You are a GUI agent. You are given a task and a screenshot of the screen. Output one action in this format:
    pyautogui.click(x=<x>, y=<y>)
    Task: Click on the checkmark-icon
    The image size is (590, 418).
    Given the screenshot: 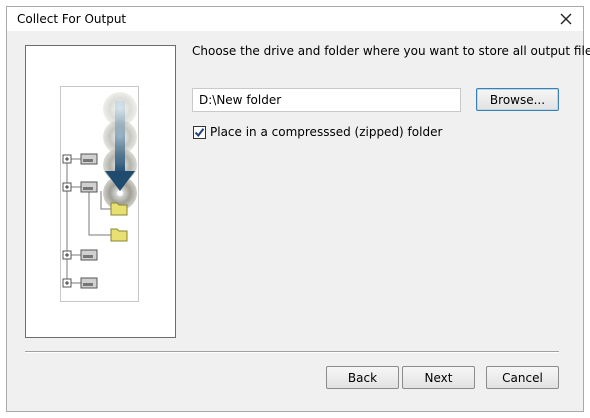 What is the action you would take?
    pyautogui.click(x=199, y=132)
    